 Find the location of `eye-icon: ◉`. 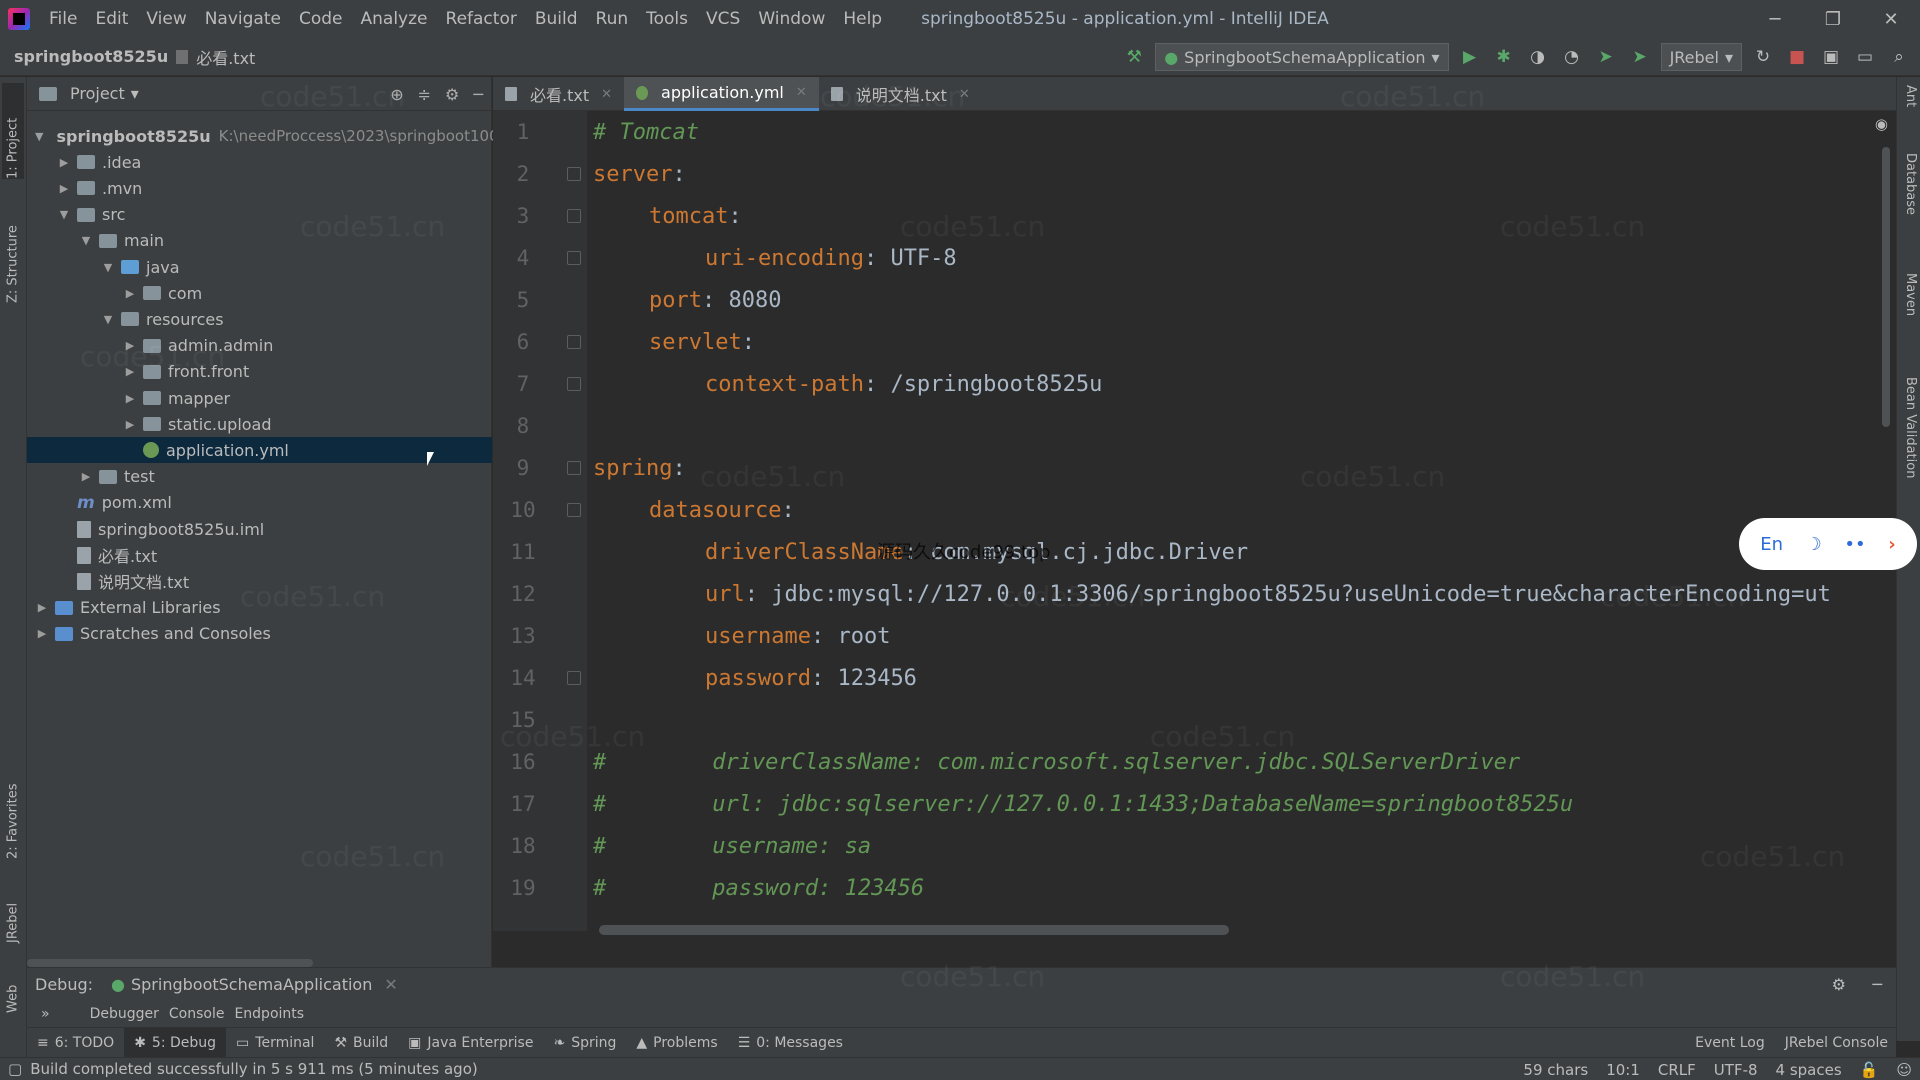

eye-icon: ◉ is located at coordinates (1881, 124).